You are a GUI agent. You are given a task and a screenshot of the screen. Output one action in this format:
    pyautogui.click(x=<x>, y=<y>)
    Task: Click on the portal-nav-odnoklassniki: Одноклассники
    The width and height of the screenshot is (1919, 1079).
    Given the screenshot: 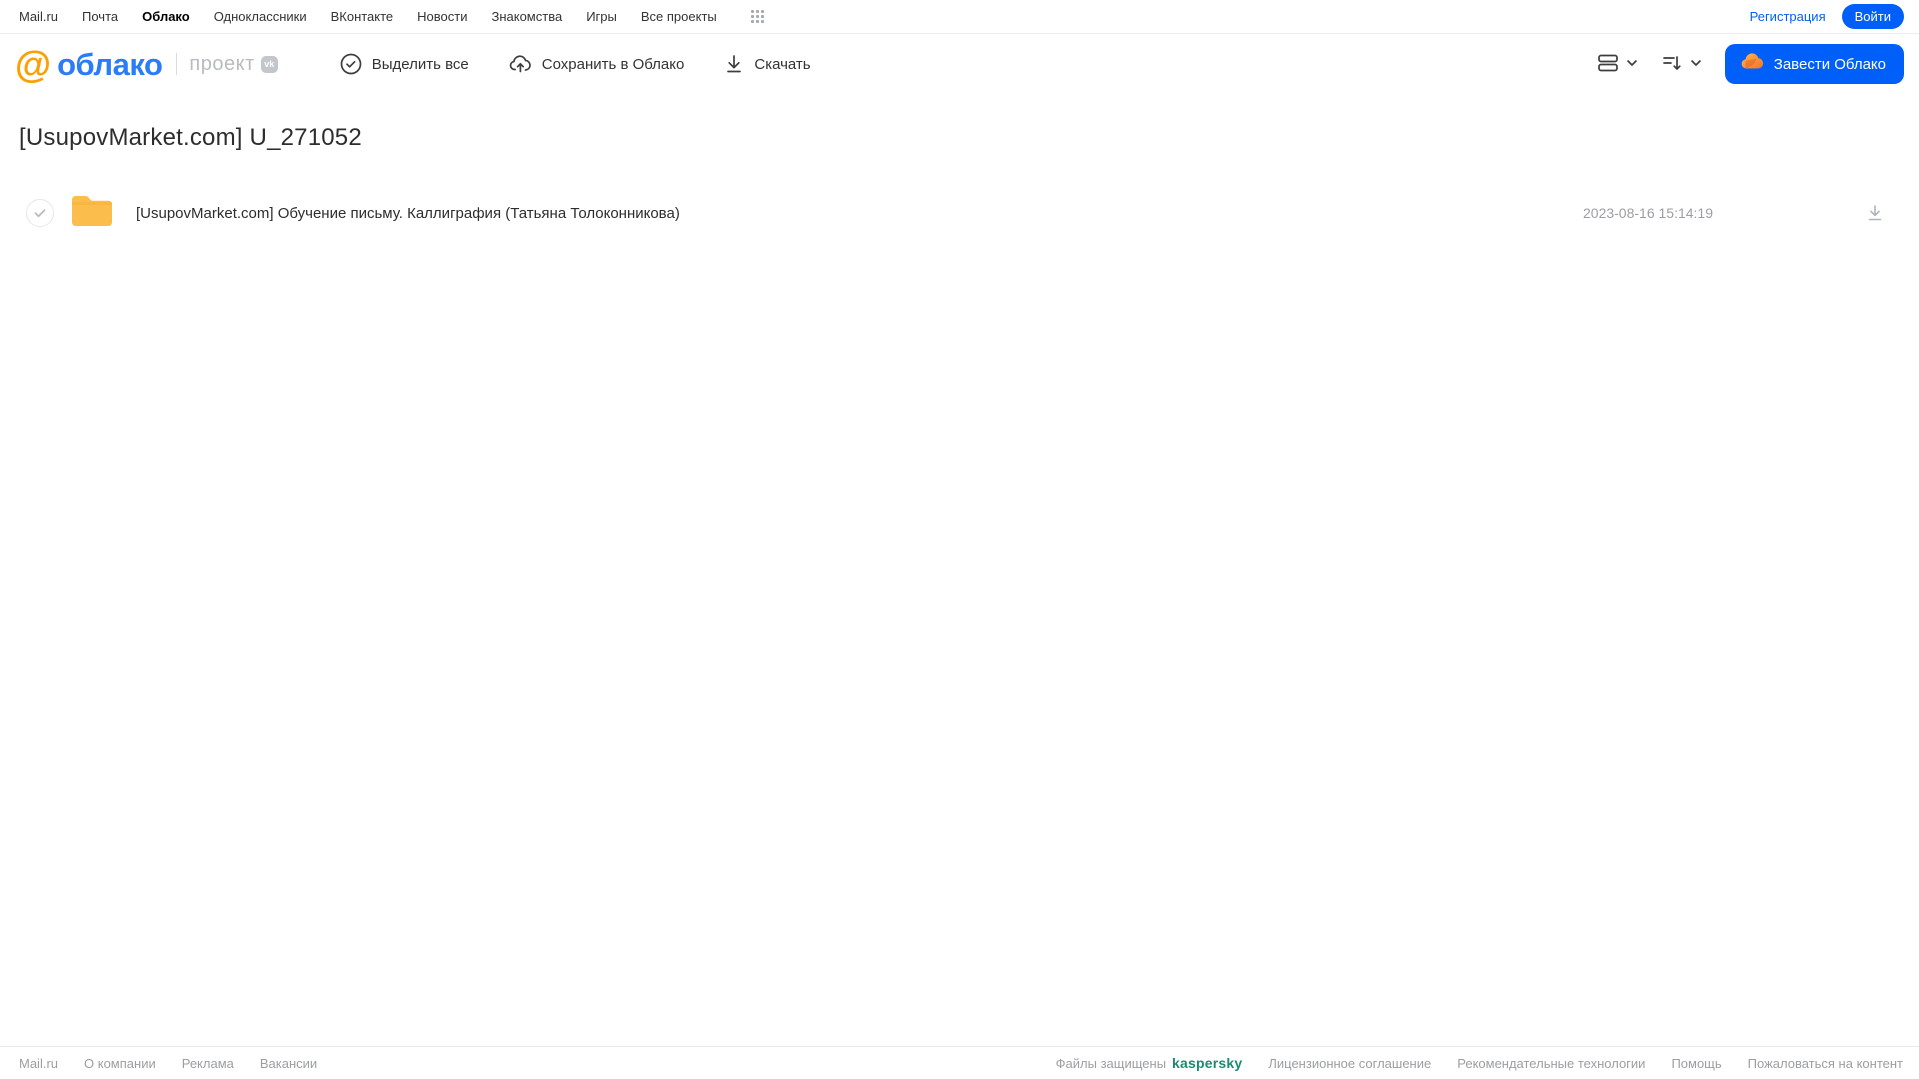 What is the action you would take?
    pyautogui.click(x=260, y=16)
    